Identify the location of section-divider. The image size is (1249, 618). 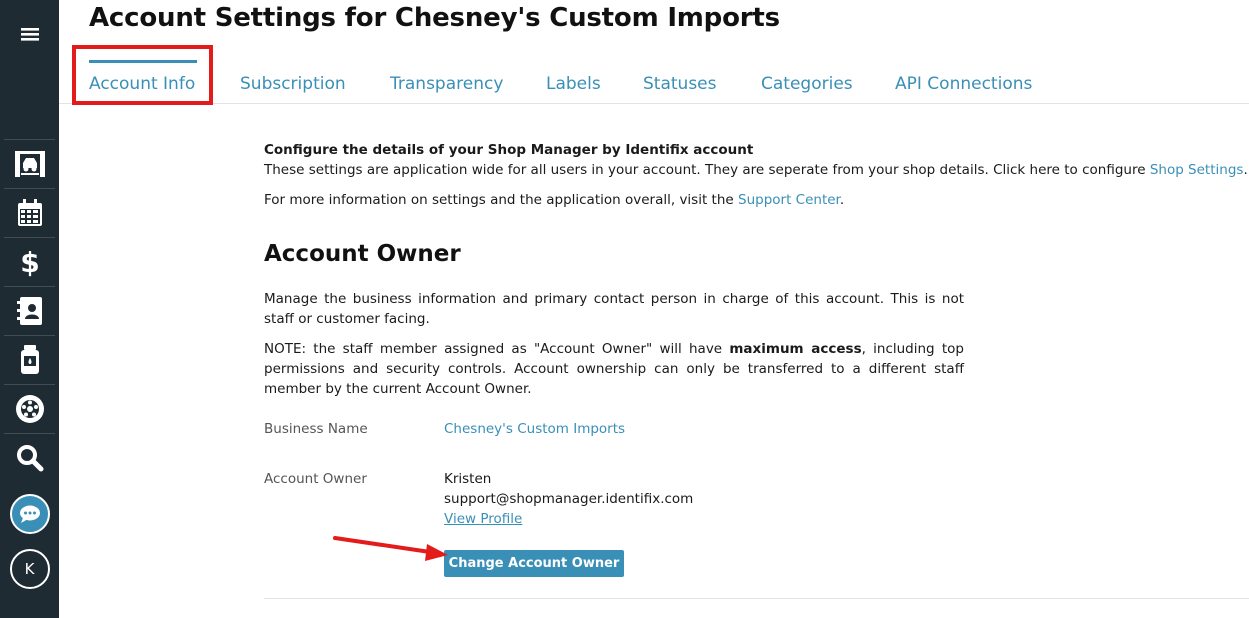
(756, 598).